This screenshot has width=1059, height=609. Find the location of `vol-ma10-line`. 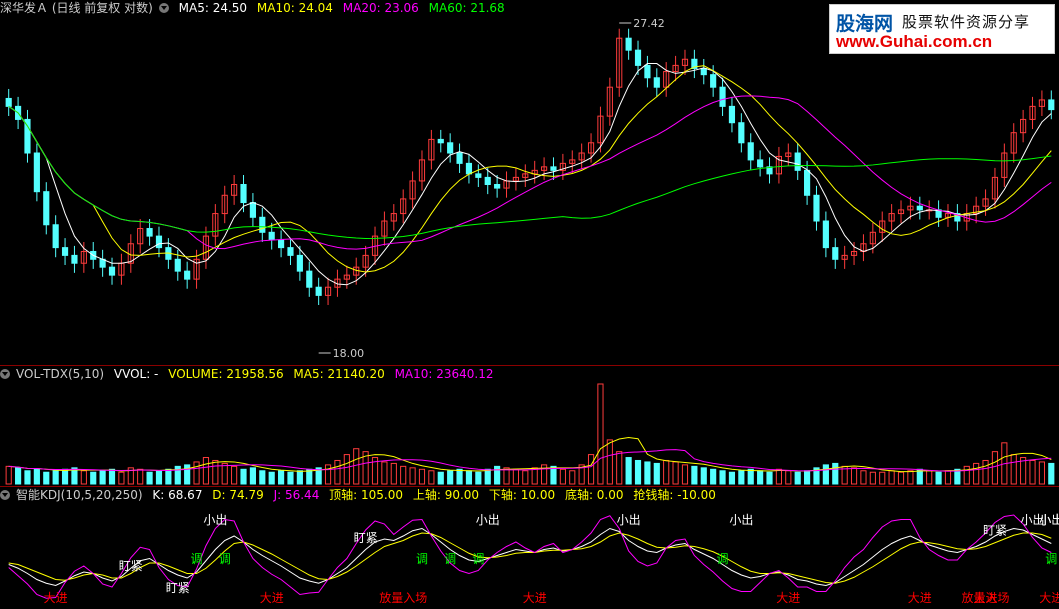

vol-ma10-line is located at coordinates (530, 460).